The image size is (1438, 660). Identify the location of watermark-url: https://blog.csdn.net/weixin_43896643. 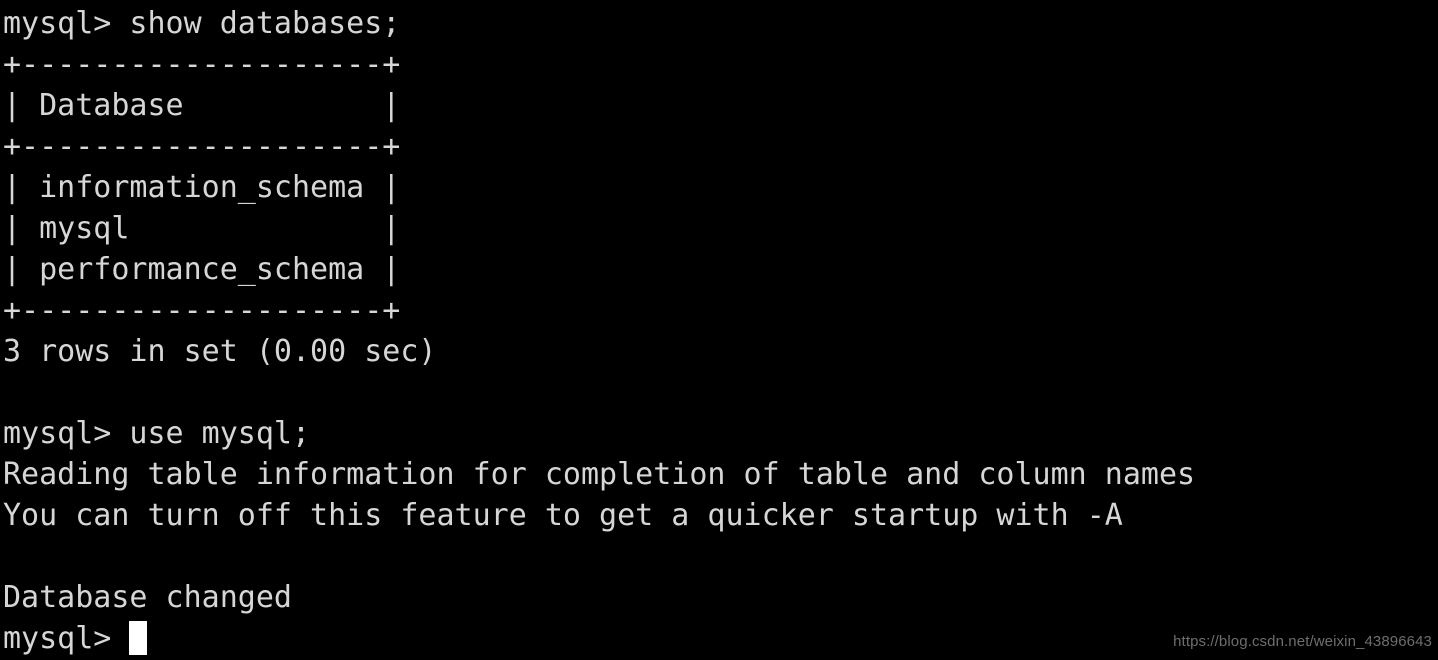
(1302, 641).